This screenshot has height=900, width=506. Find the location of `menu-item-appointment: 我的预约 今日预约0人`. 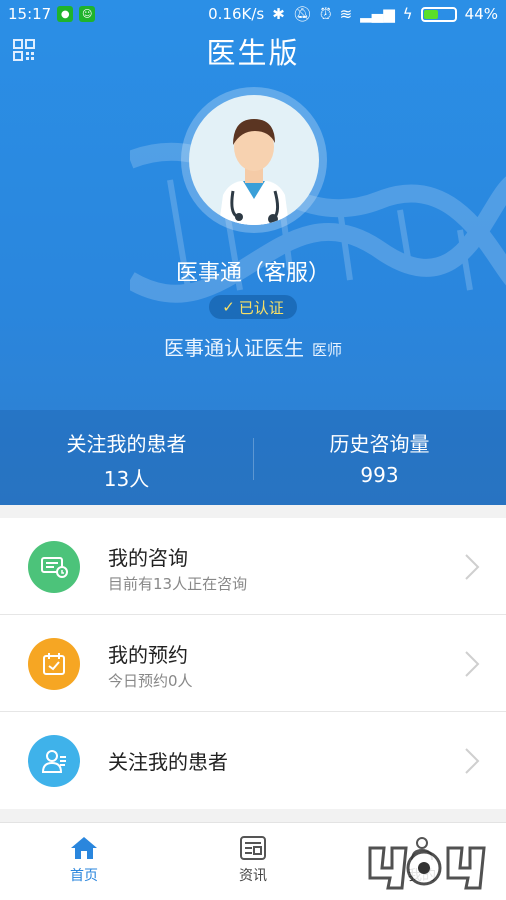

menu-item-appointment: 我的预约 今日预约0人 is located at coordinates (253, 663).